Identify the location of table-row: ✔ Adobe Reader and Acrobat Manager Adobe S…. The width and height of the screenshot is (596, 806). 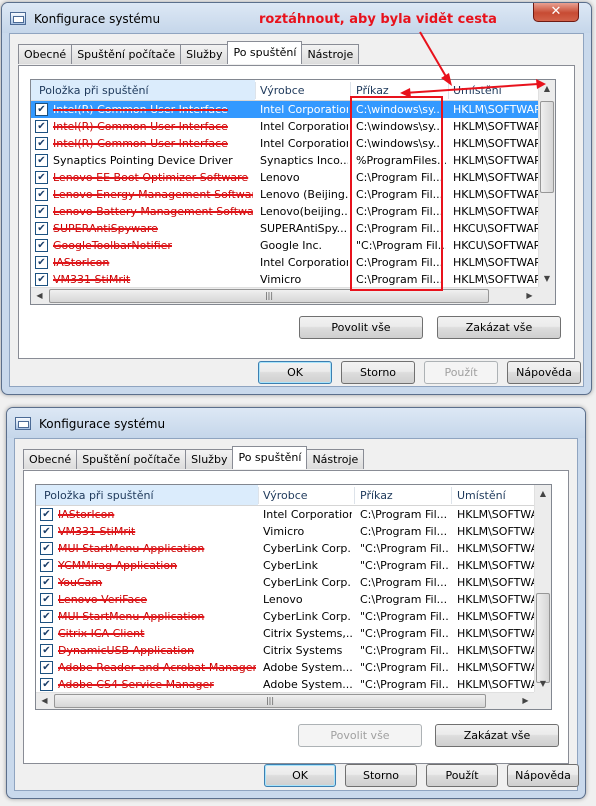
(286, 667).